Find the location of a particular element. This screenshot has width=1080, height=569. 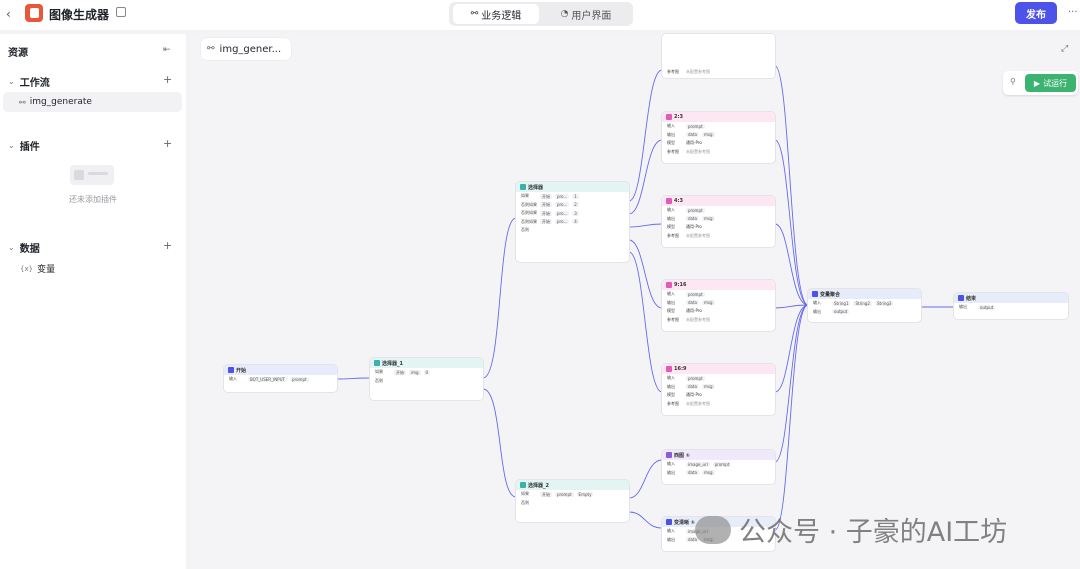

chip: String3 is located at coordinates (884, 303).